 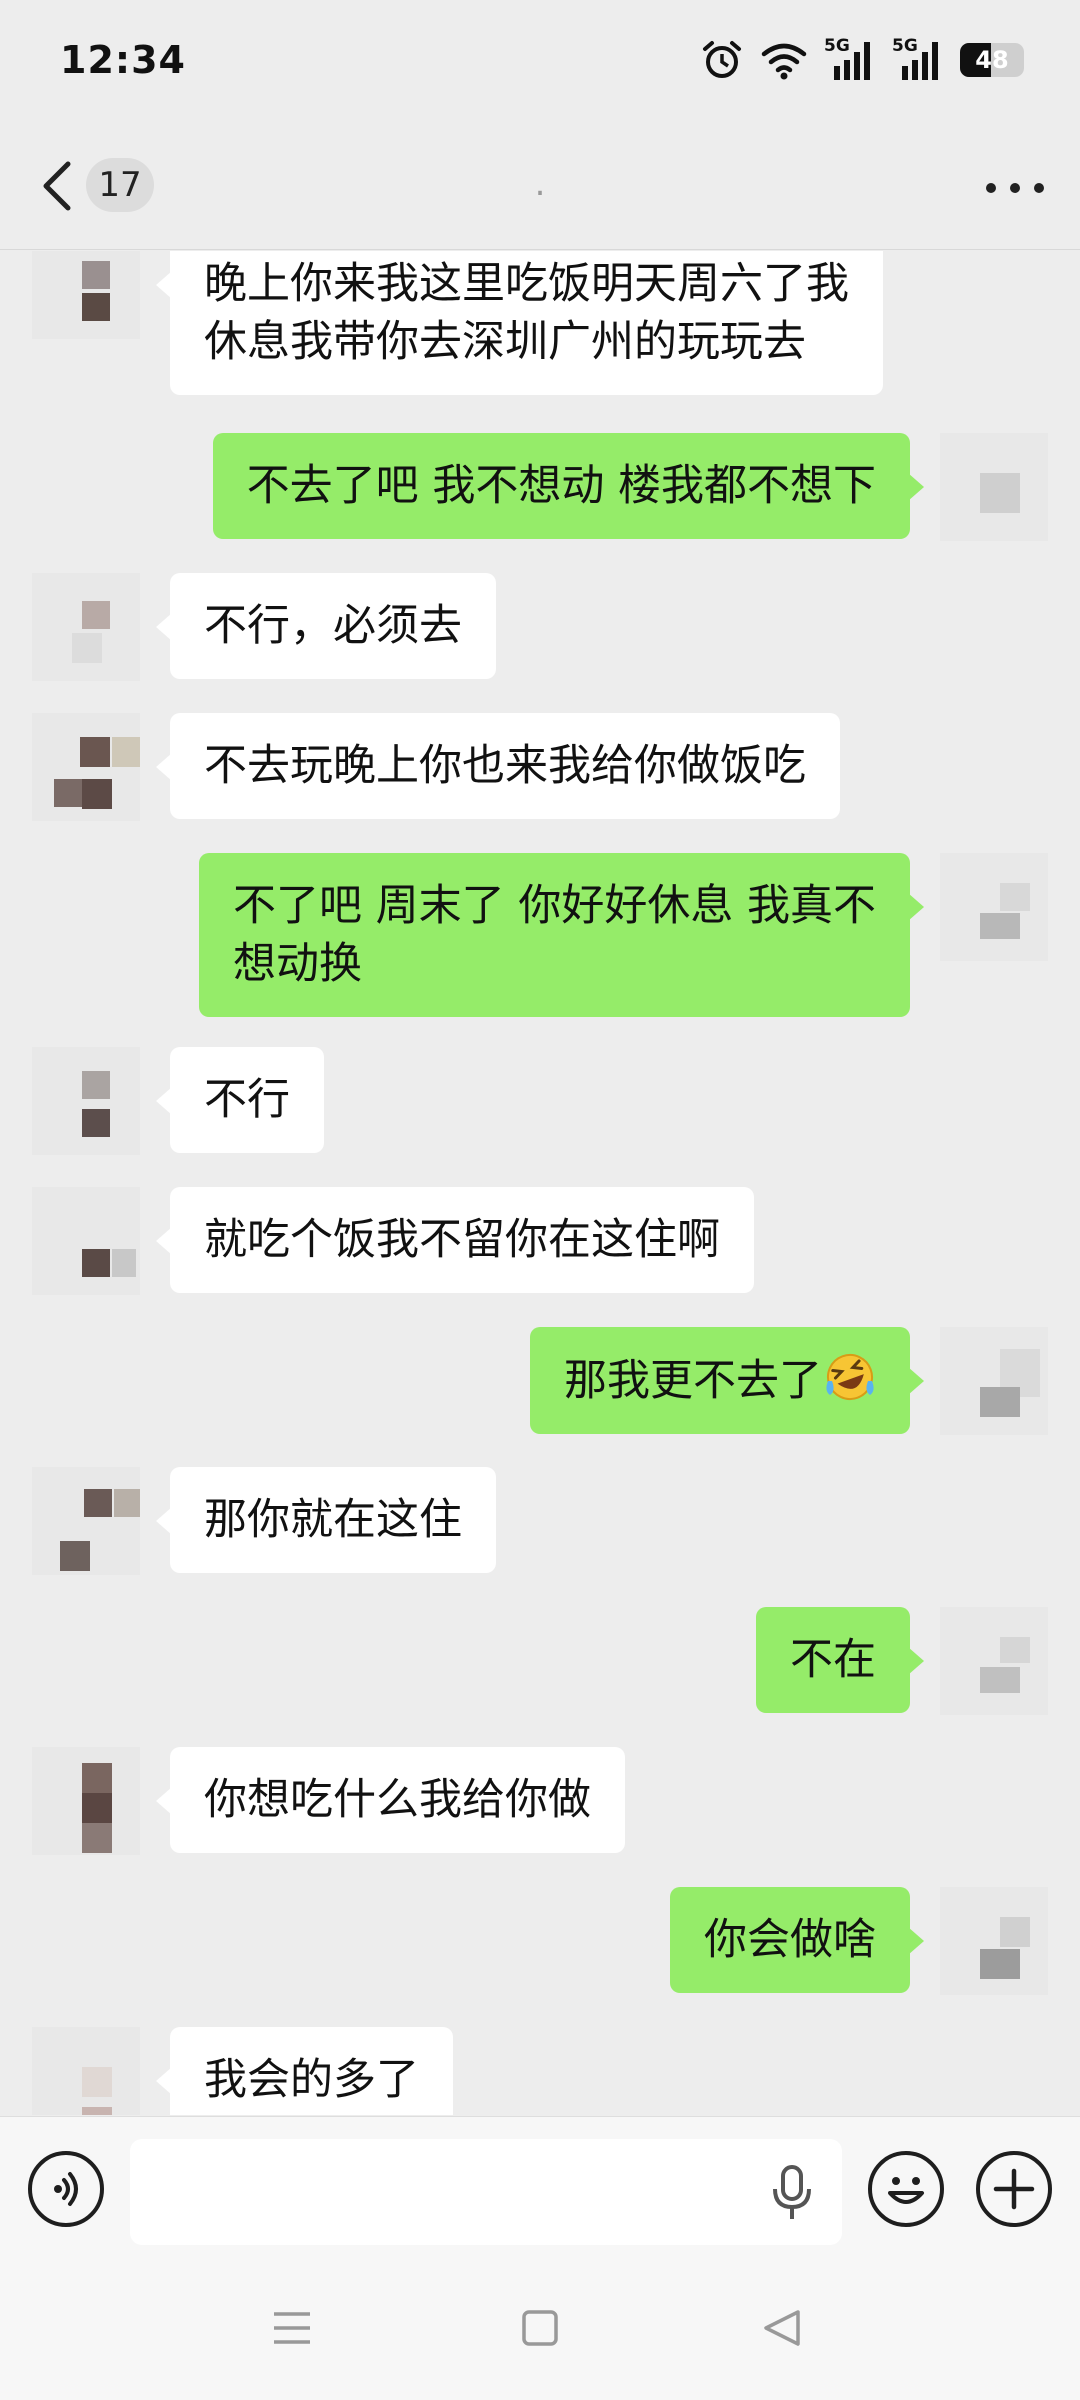 I want to click on message-text: 你会做啥, so click(x=790, y=1940).